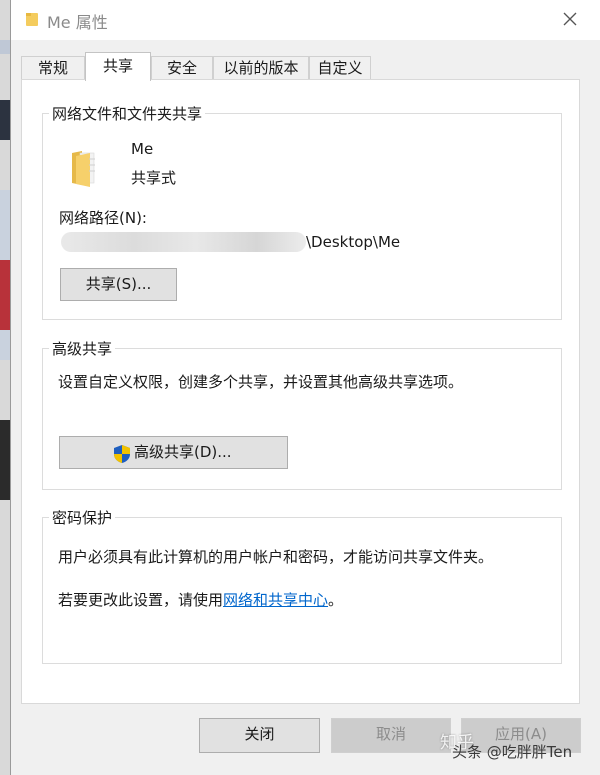  Describe the element at coordinates (570, 19) in the screenshot. I see `close-icon` at that location.